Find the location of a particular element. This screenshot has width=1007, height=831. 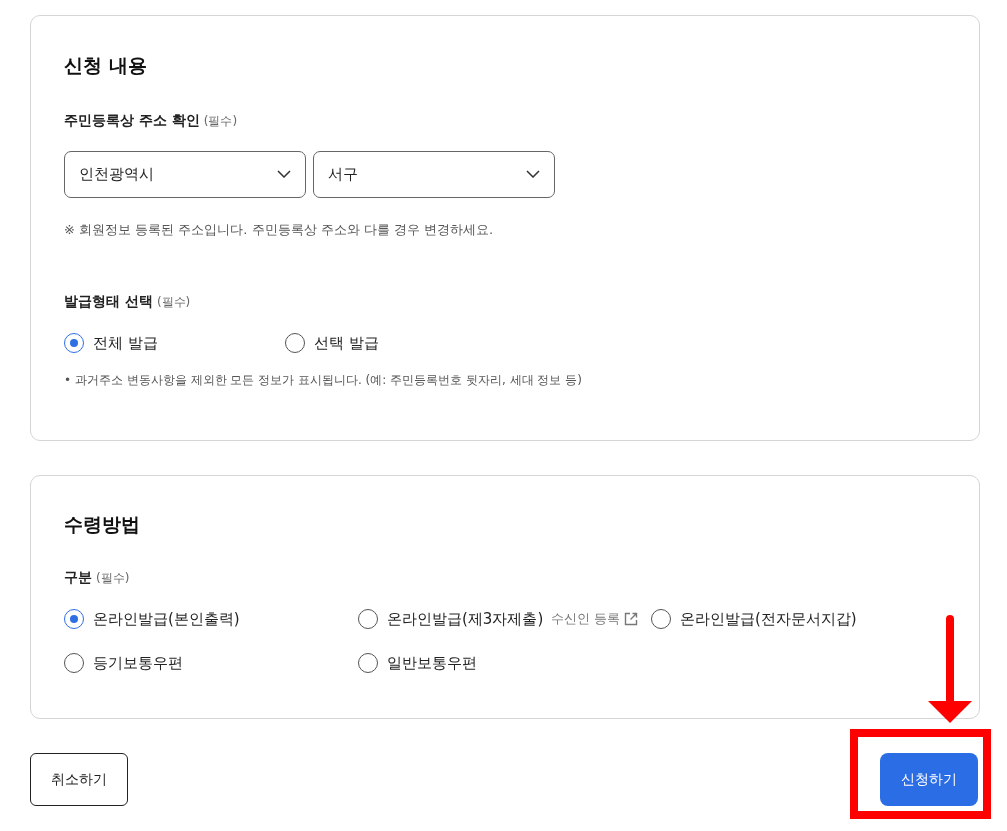

dropdown: 인천광역시 is located at coordinates (185, 174).